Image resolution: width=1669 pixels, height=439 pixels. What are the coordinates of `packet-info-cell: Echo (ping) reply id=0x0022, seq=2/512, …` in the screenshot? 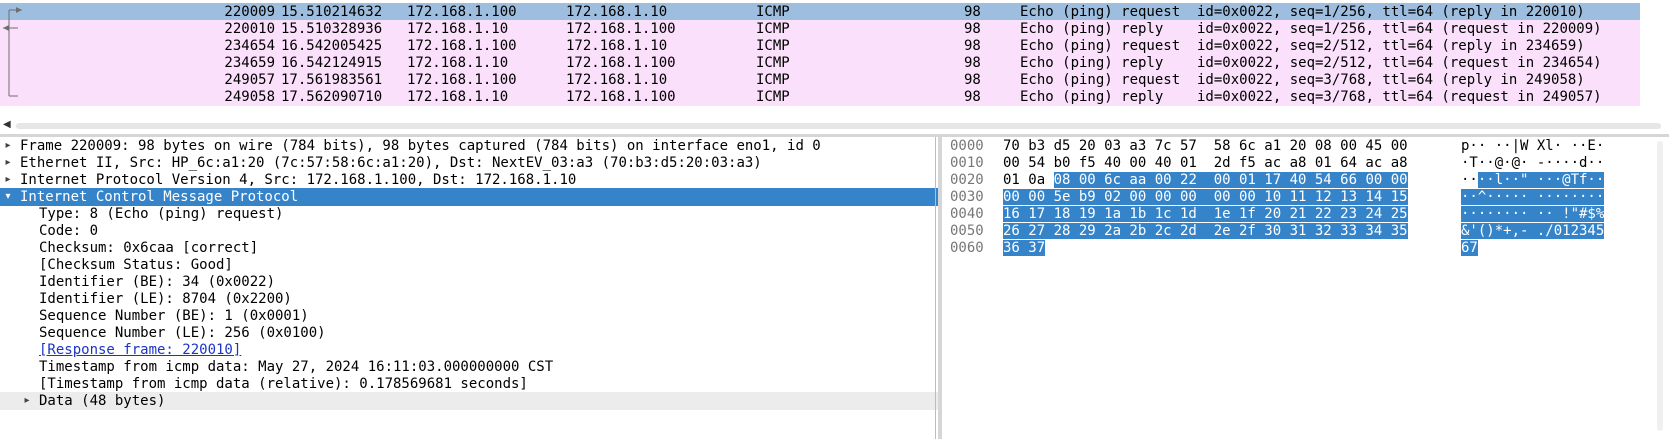 It's located at (1311, 63).